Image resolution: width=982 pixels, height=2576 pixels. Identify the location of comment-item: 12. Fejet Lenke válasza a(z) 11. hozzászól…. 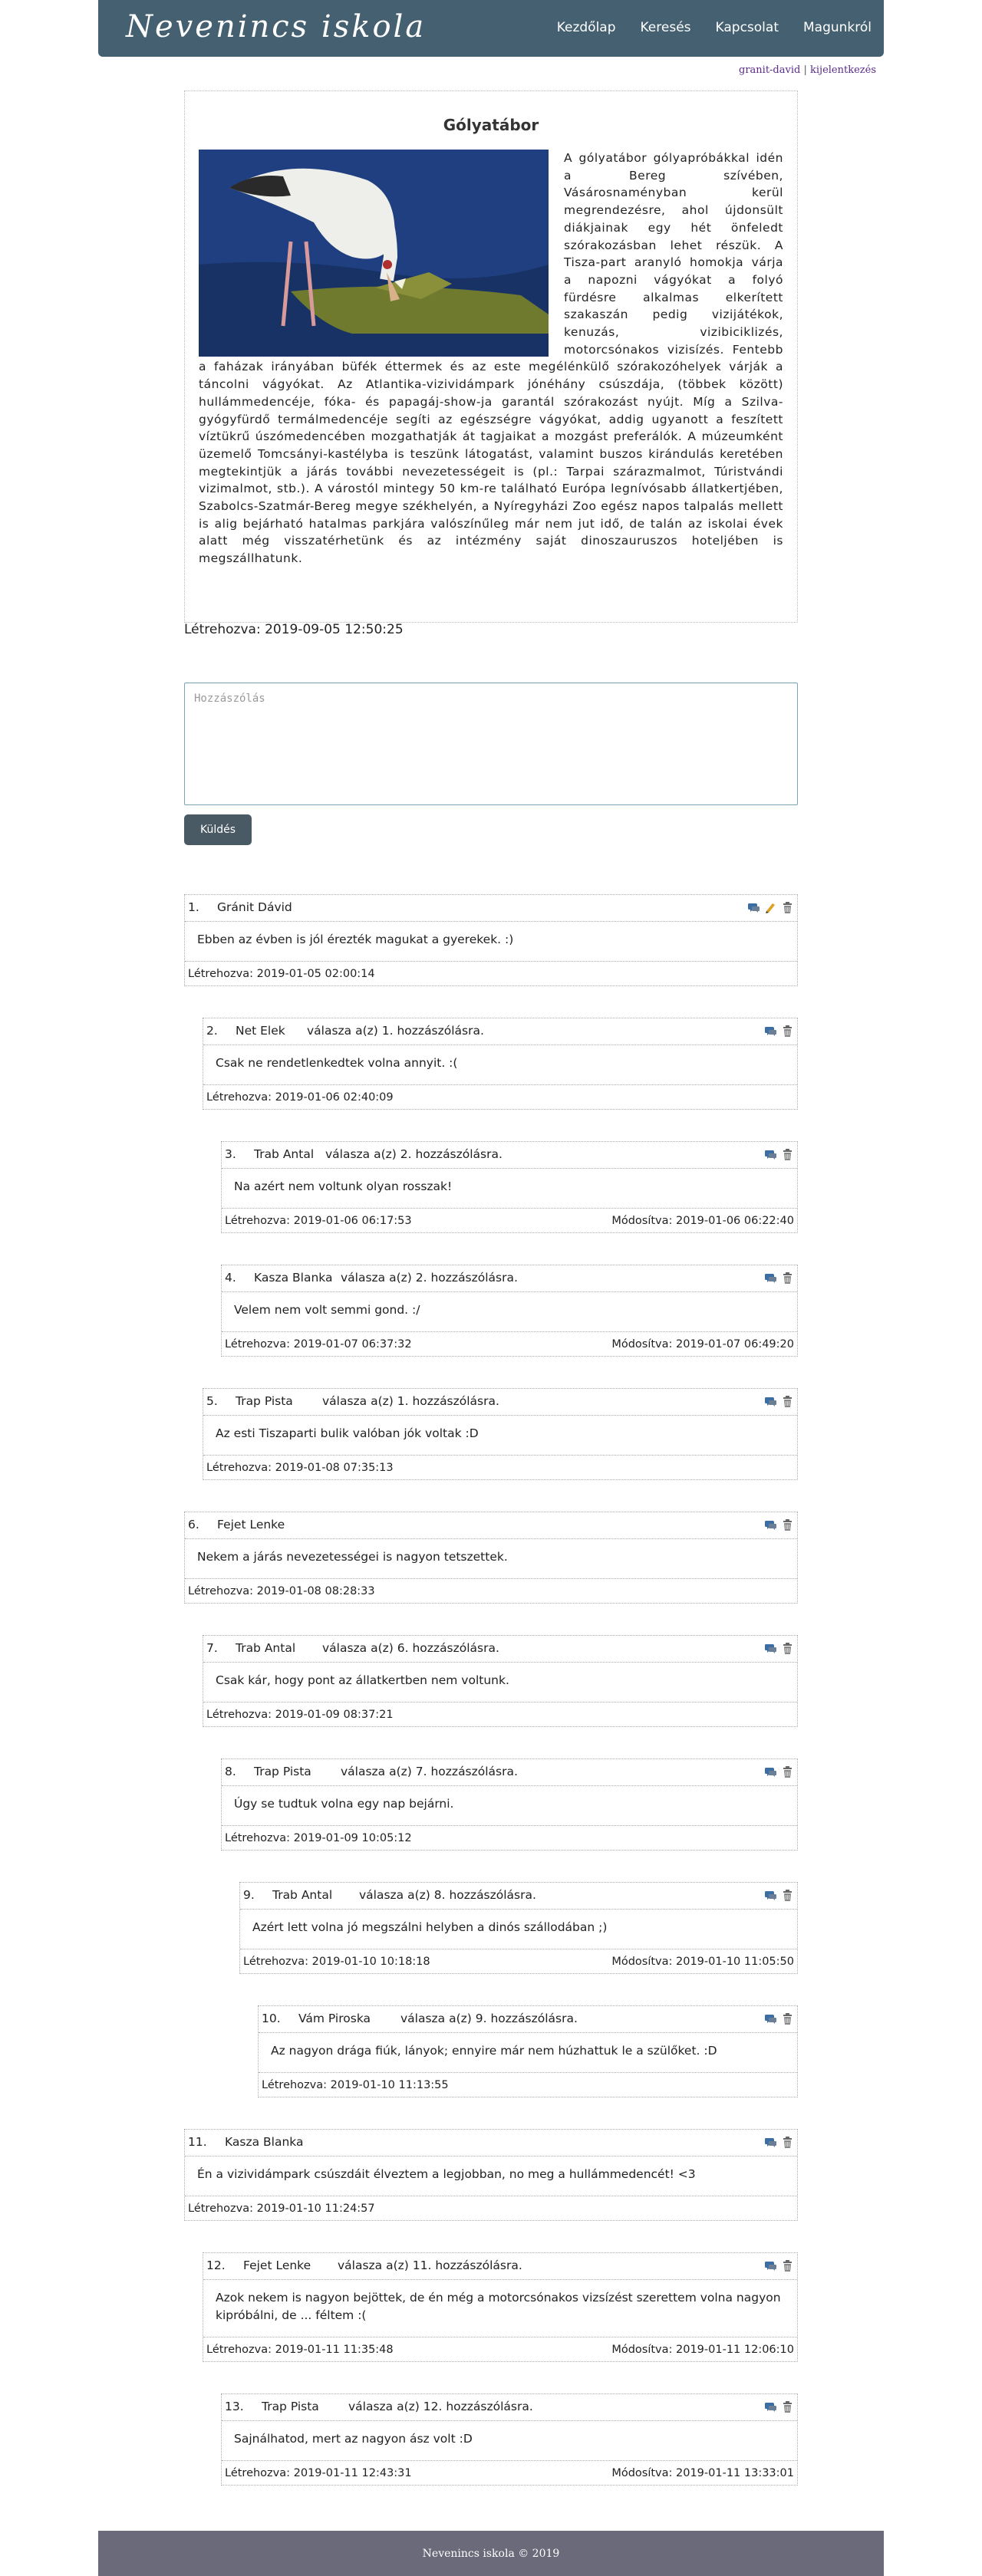
(501, 2307).